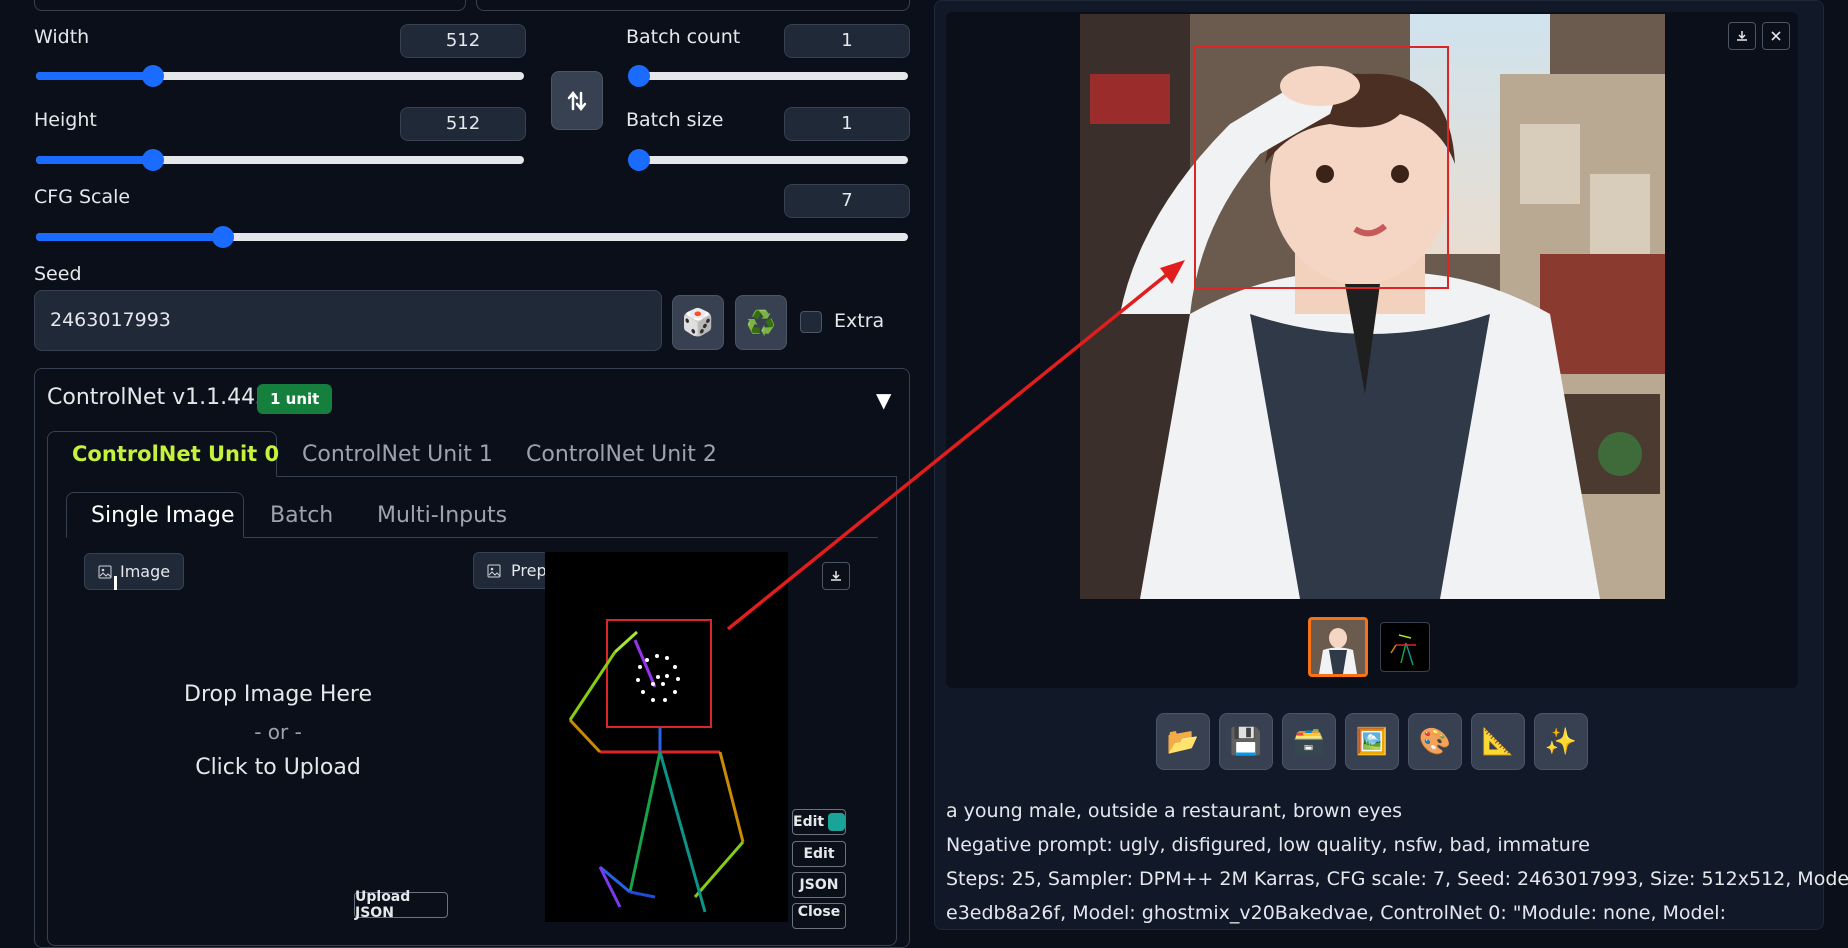 This screenshot has height=948, width=1848. I want to click on tab-controlnet-unit-0: ControlNet Unit 0, so click(163, 454).